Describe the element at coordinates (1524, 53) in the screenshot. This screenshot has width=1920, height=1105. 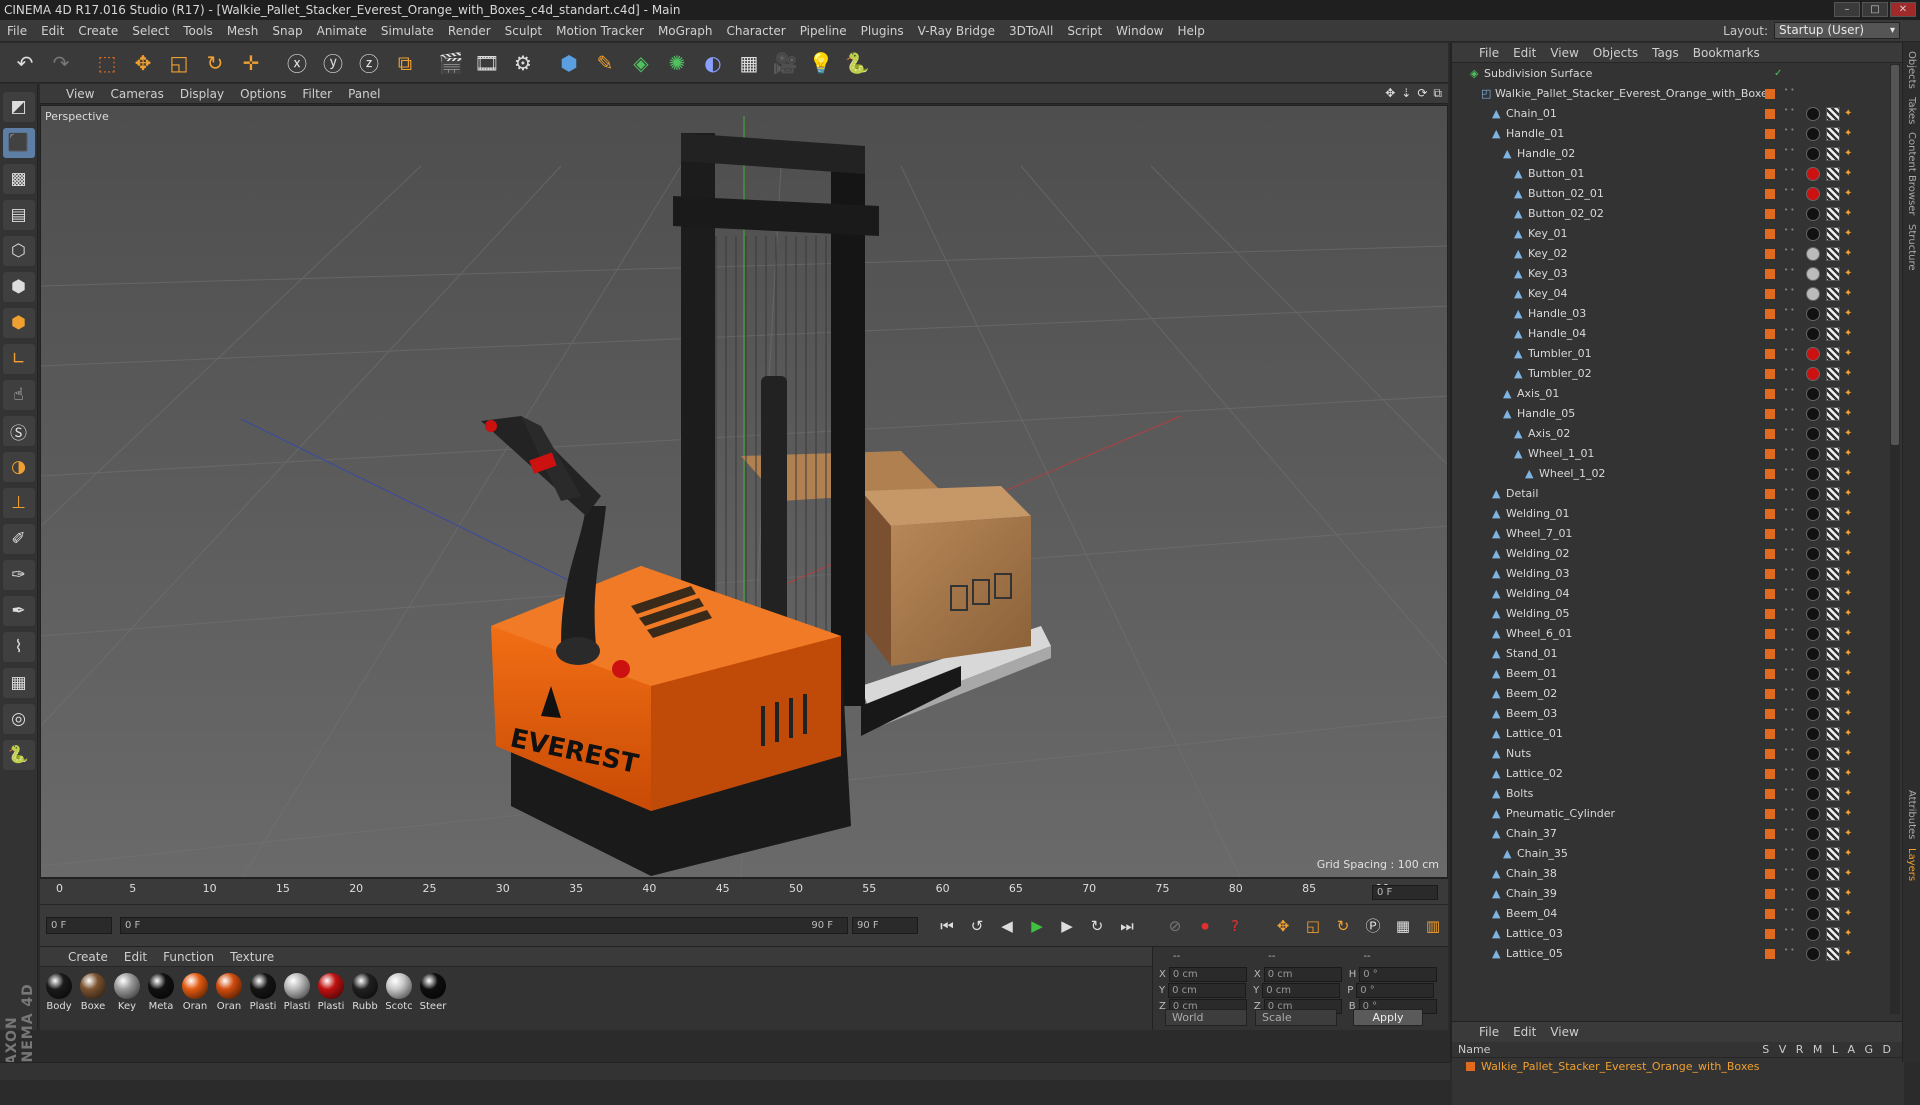
I see `object-menu-edit: Edit` at that location.